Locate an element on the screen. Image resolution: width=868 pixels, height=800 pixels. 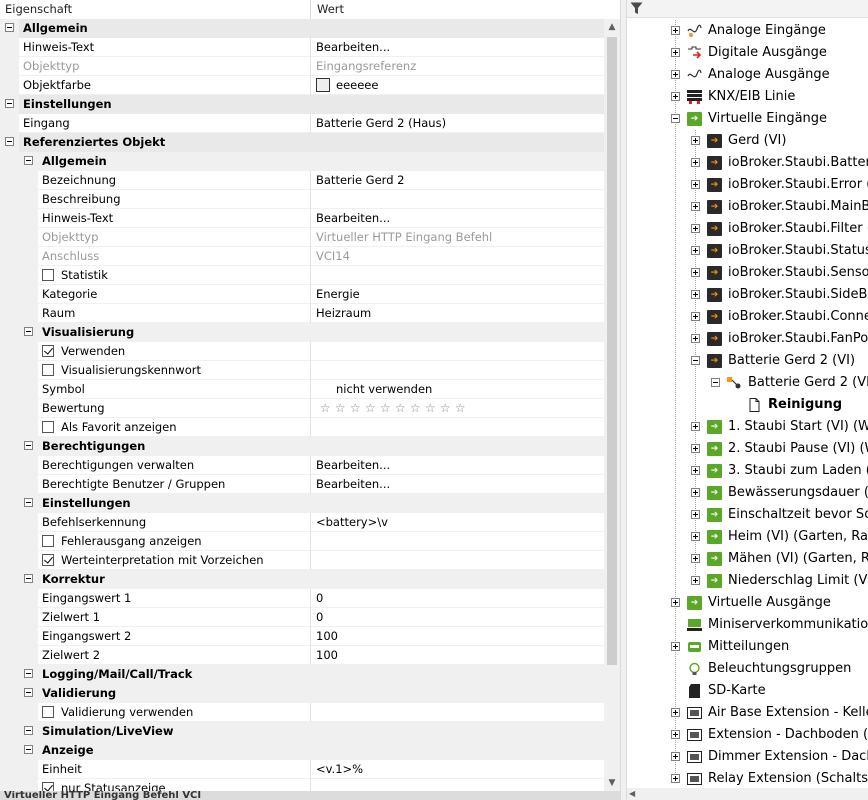
tree-item: Relay Extension (Schaltschr is located at coordinates (747, 779).